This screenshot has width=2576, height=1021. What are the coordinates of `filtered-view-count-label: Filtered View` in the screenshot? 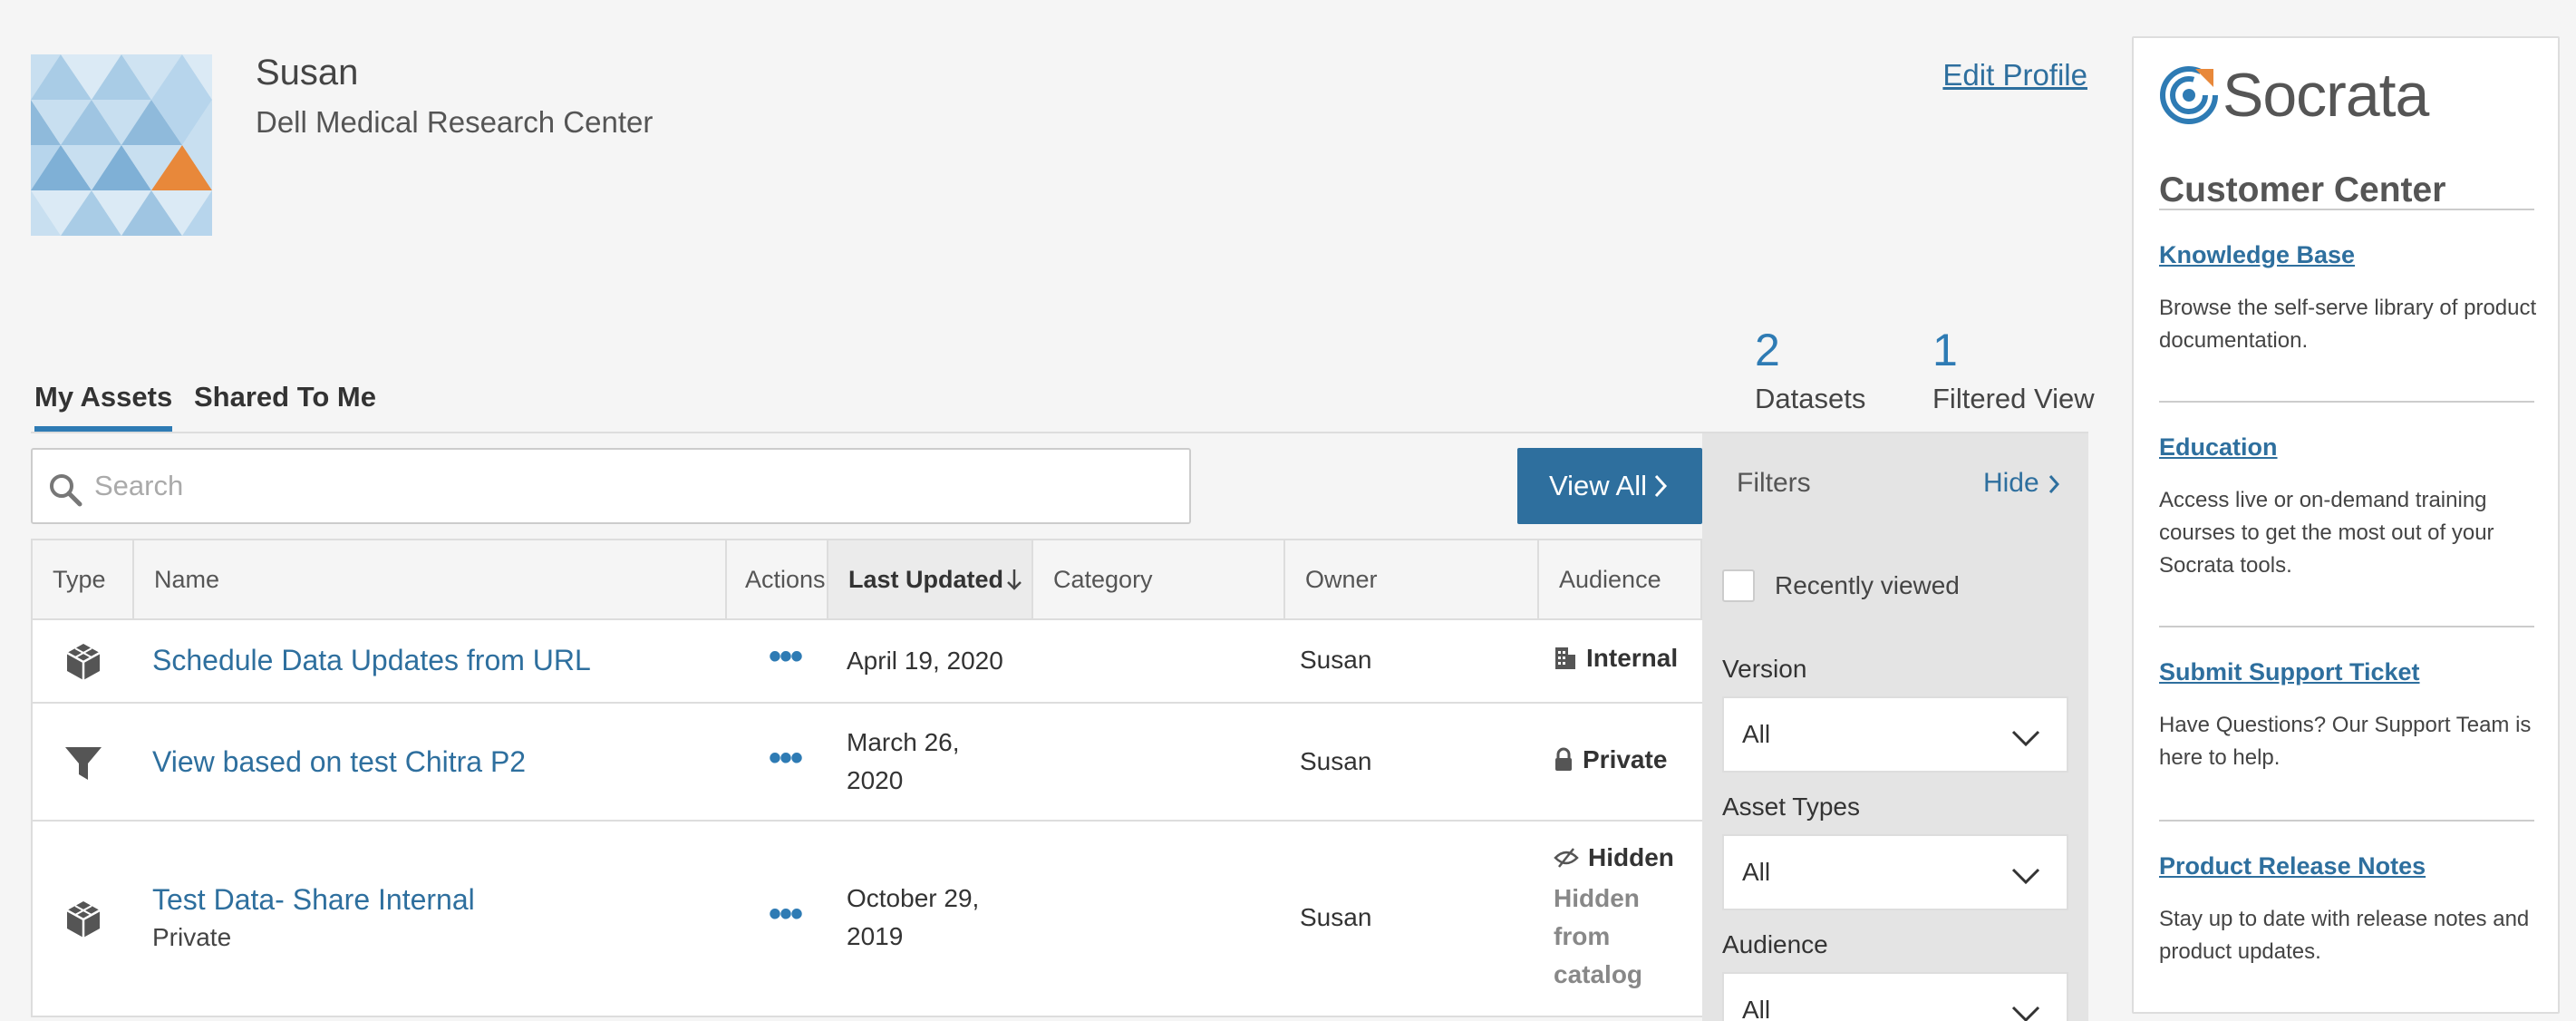 It's located at (2013, 398).